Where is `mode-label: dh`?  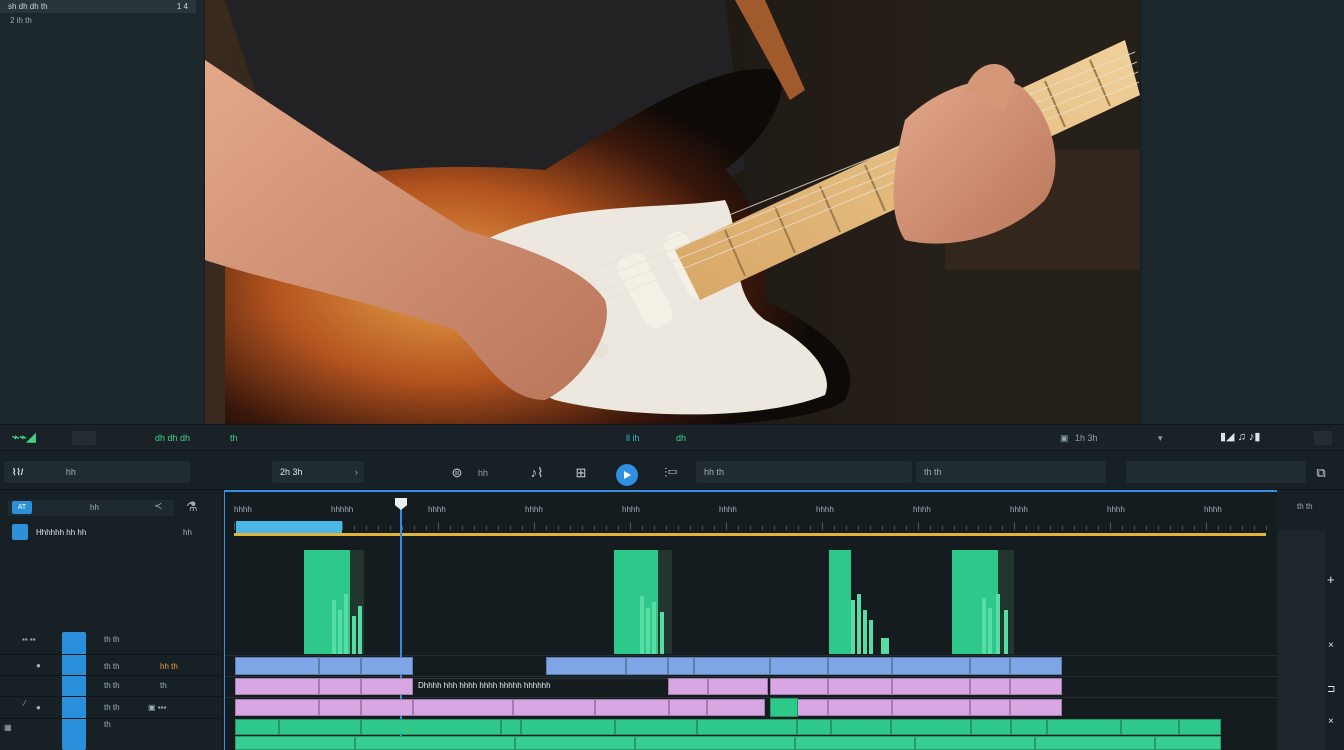
mode-label: dh is located at coordinates (681, 438).